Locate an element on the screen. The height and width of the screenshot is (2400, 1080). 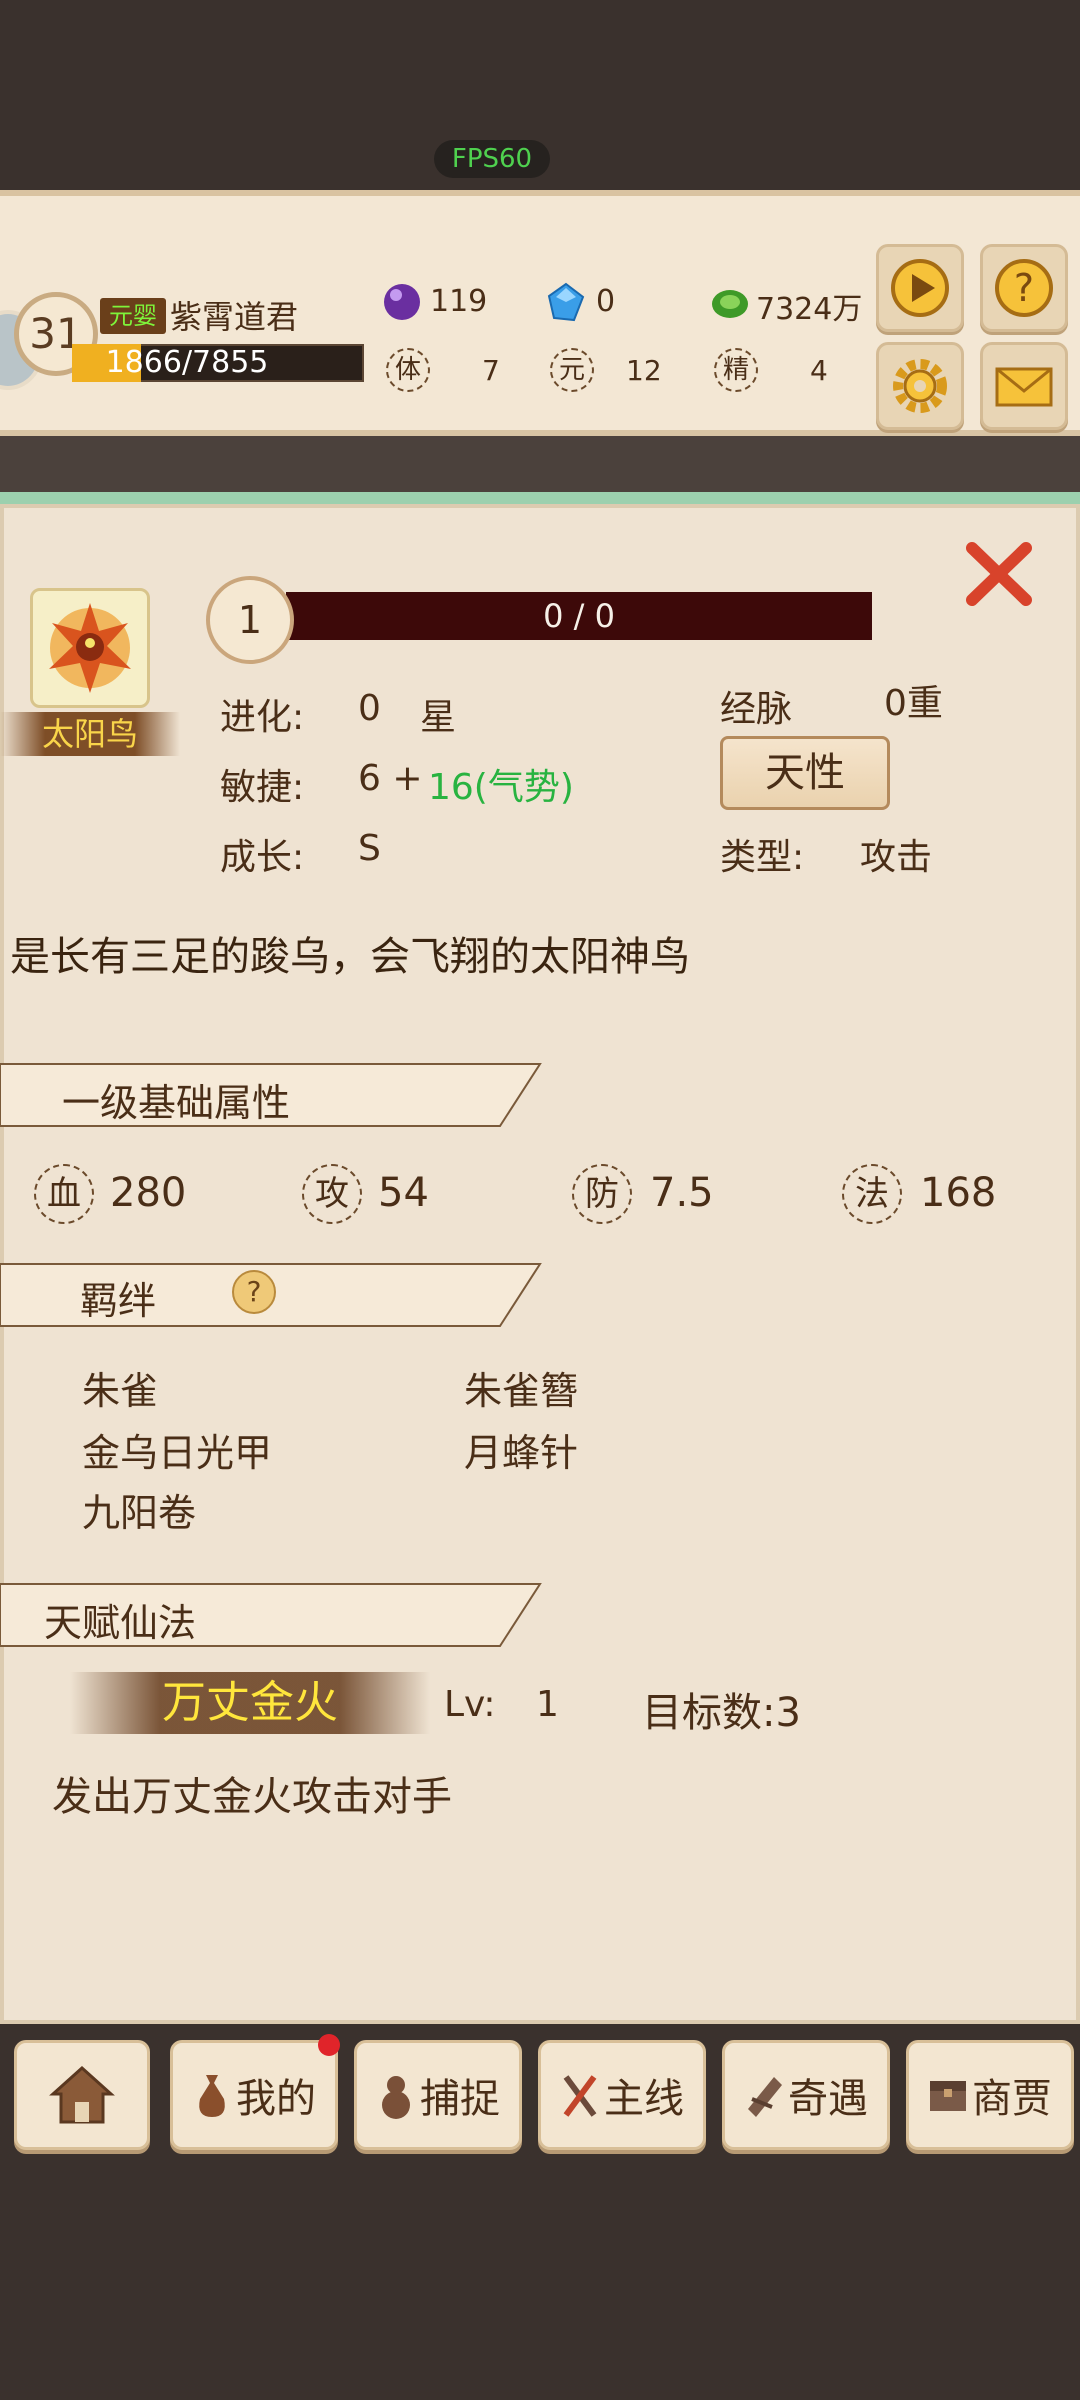
home-icon is located at coordinates (82, 2094).